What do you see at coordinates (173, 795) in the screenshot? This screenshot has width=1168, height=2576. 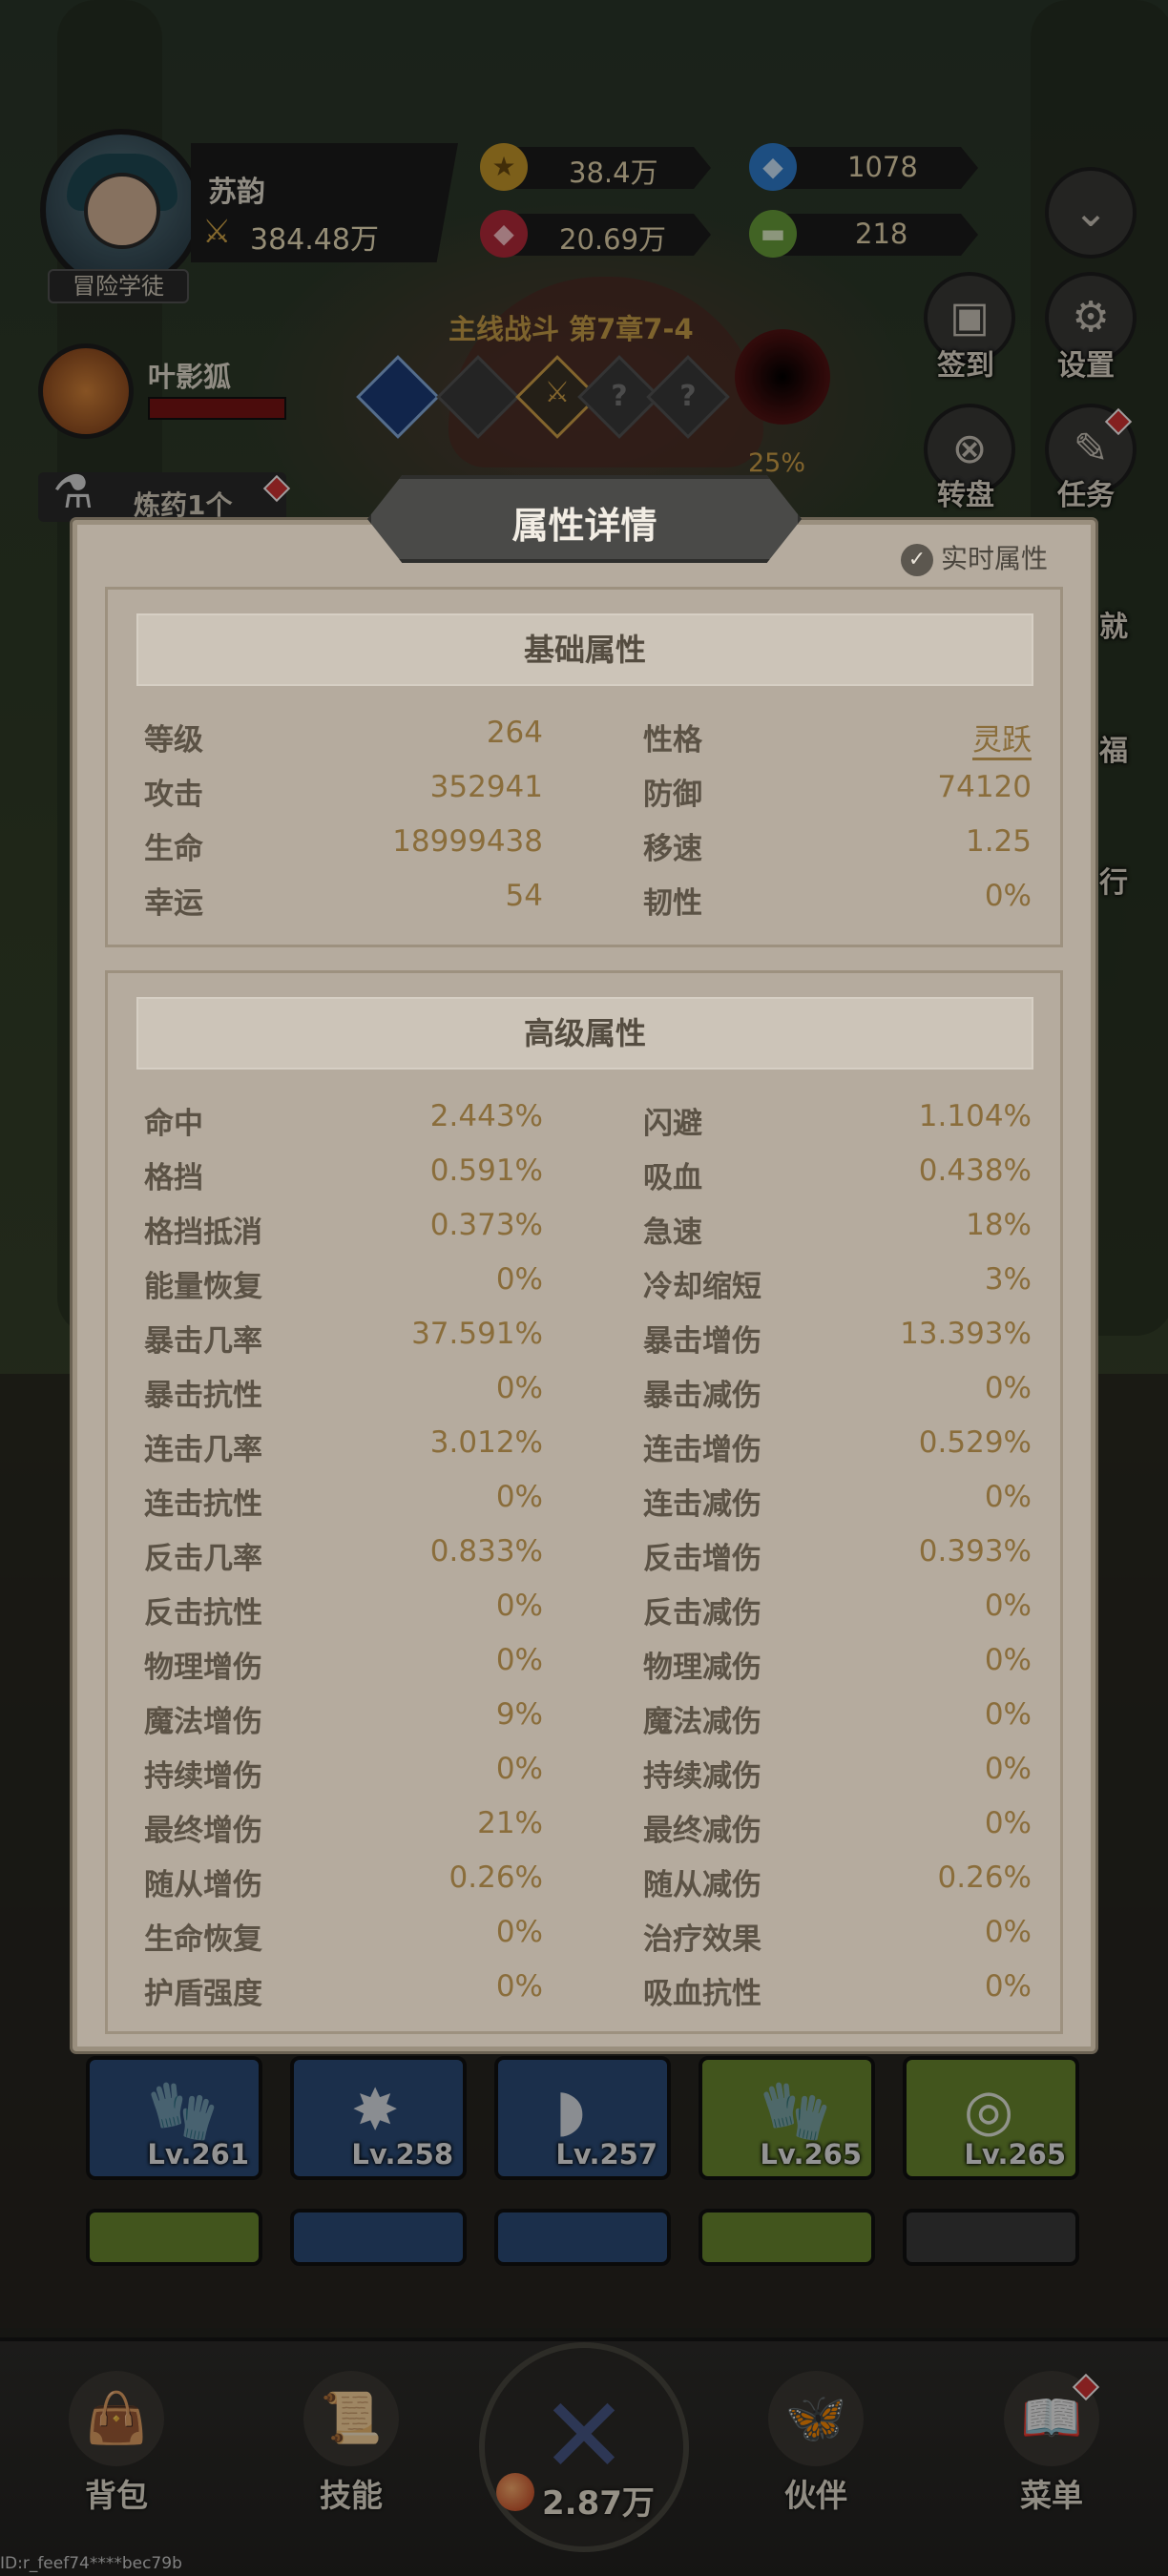 I see `attribute-label: 攻击` at bounding box center [173, 795].